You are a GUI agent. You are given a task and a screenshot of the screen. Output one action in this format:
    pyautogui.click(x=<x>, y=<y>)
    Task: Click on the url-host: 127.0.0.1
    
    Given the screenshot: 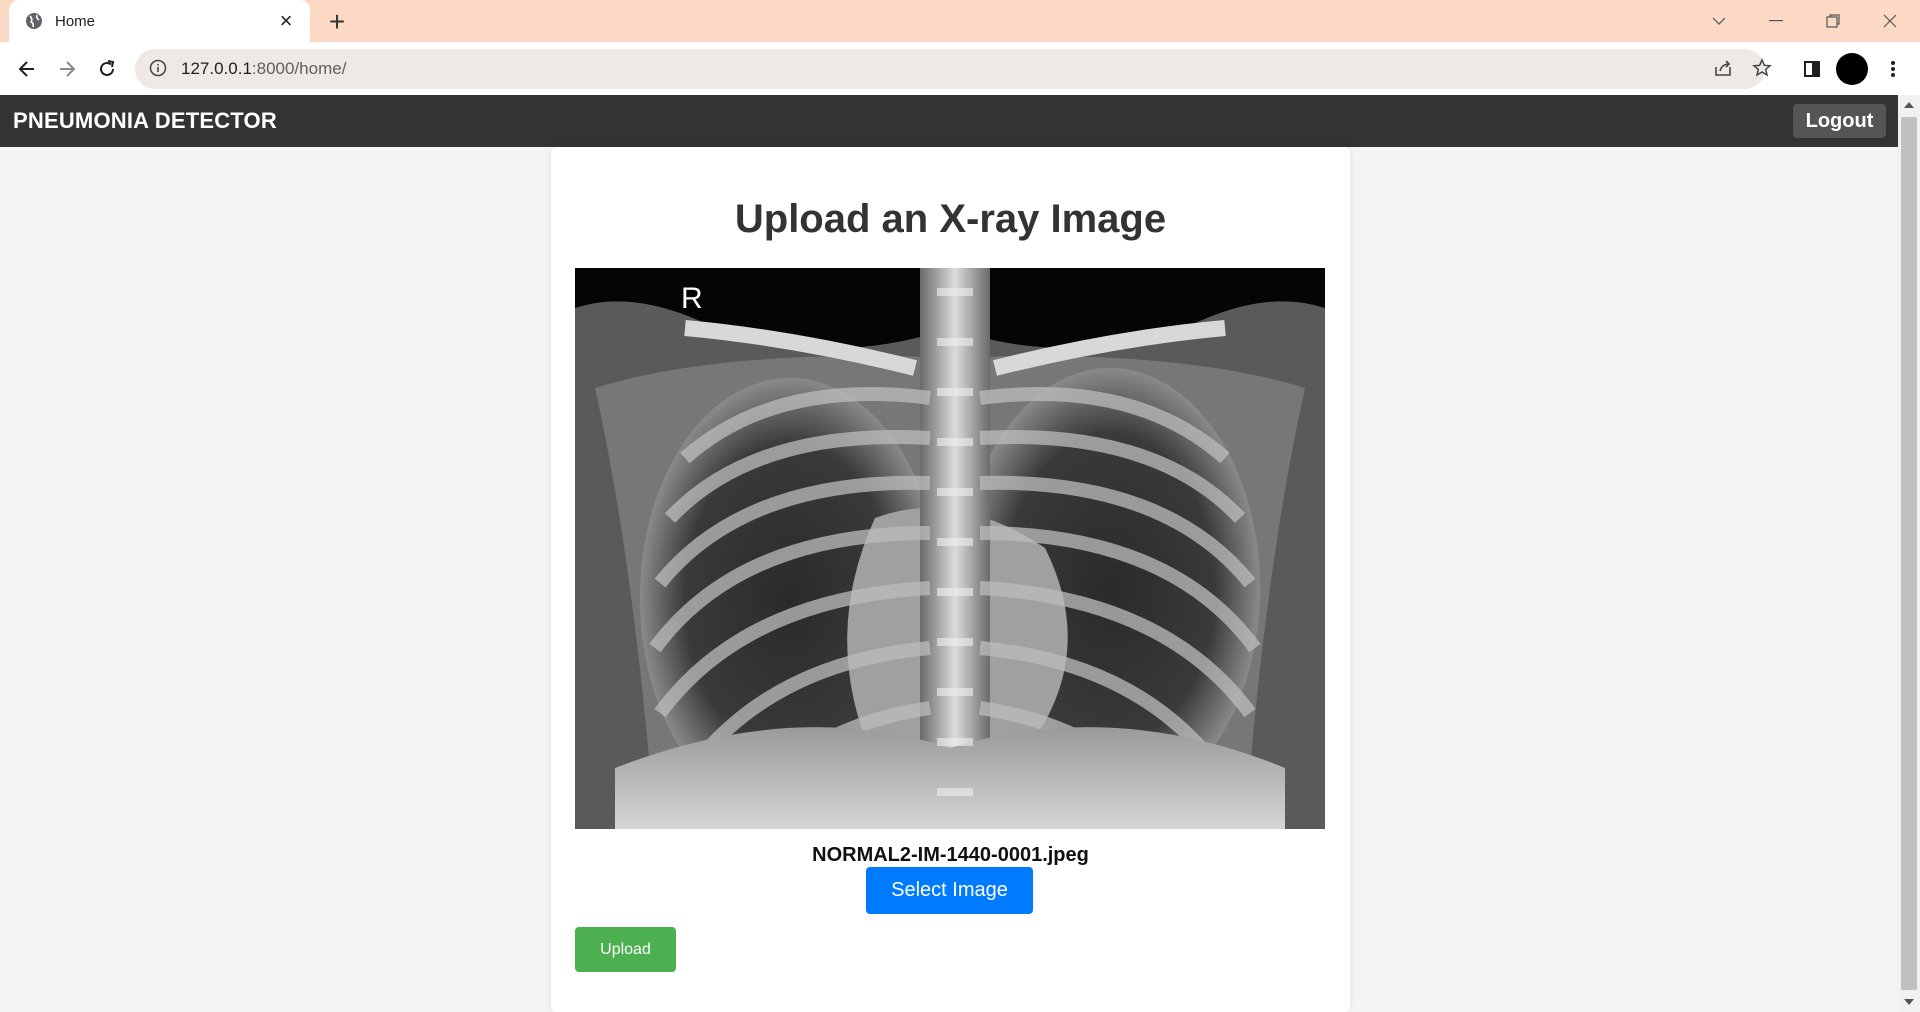 What is the action you would take?
    pyautogui.click(x=216, y=68)
    